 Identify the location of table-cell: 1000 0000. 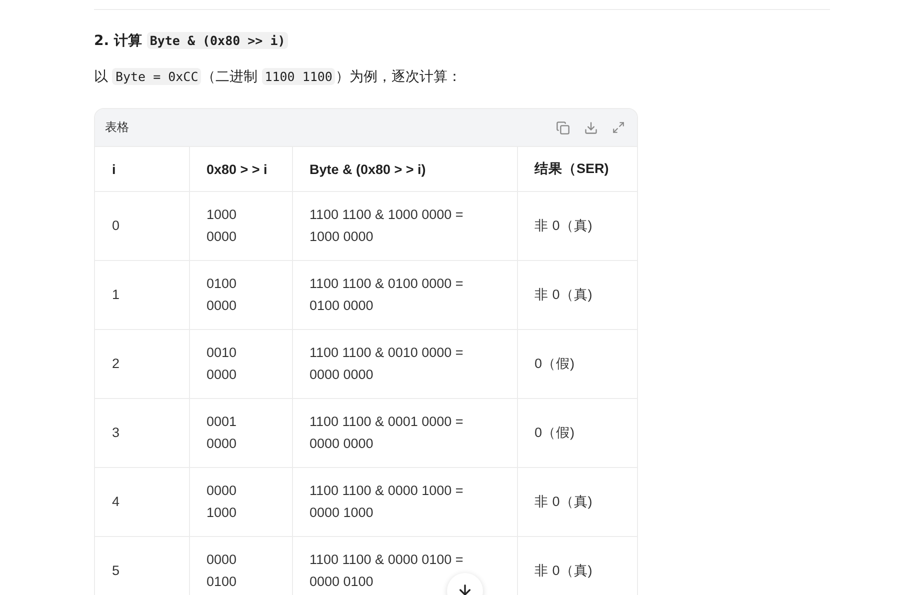
(240, 226).